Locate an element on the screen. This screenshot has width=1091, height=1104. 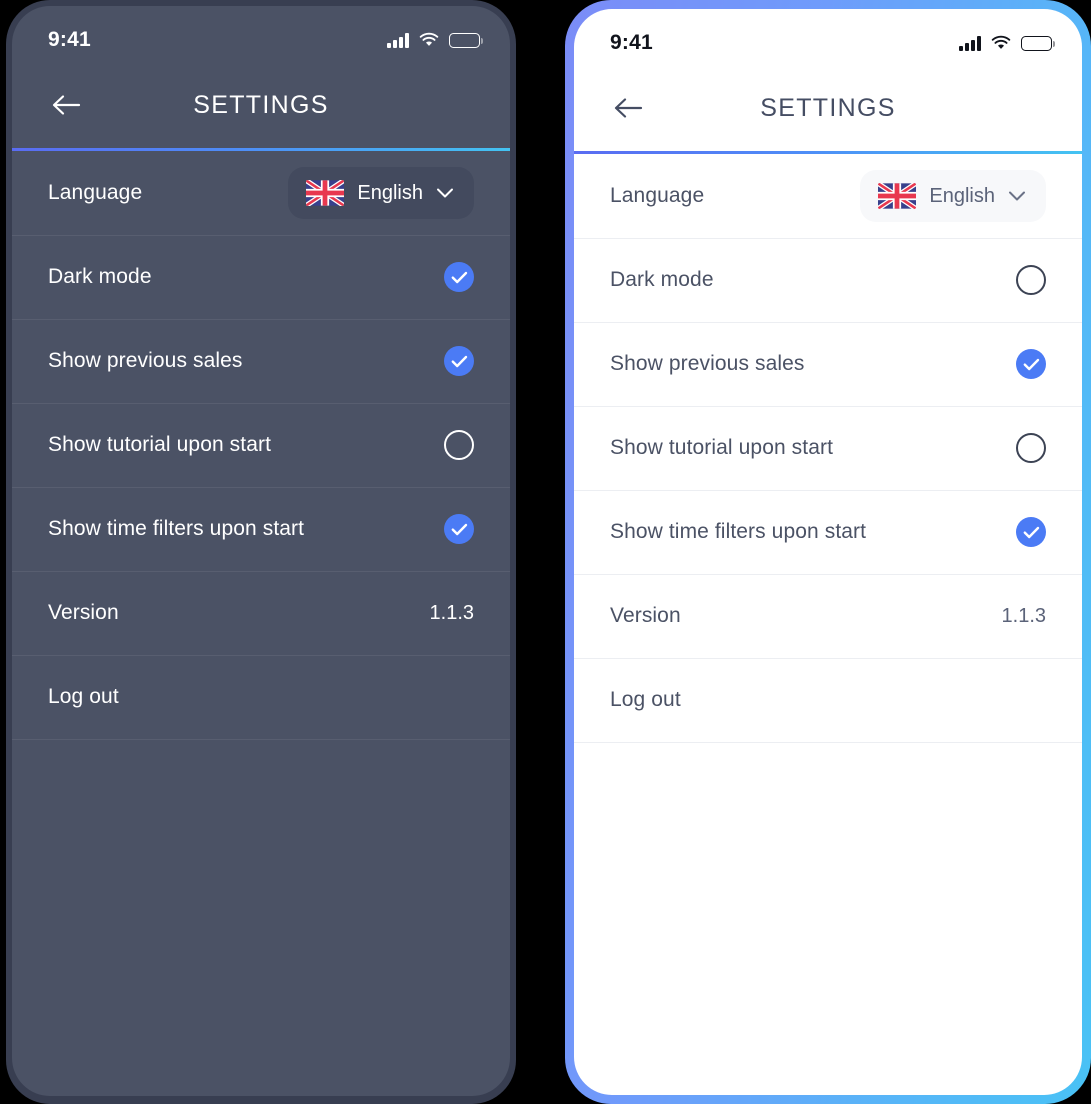
nav-bar-light: SETTINGS is located at coordinates (828, 108).